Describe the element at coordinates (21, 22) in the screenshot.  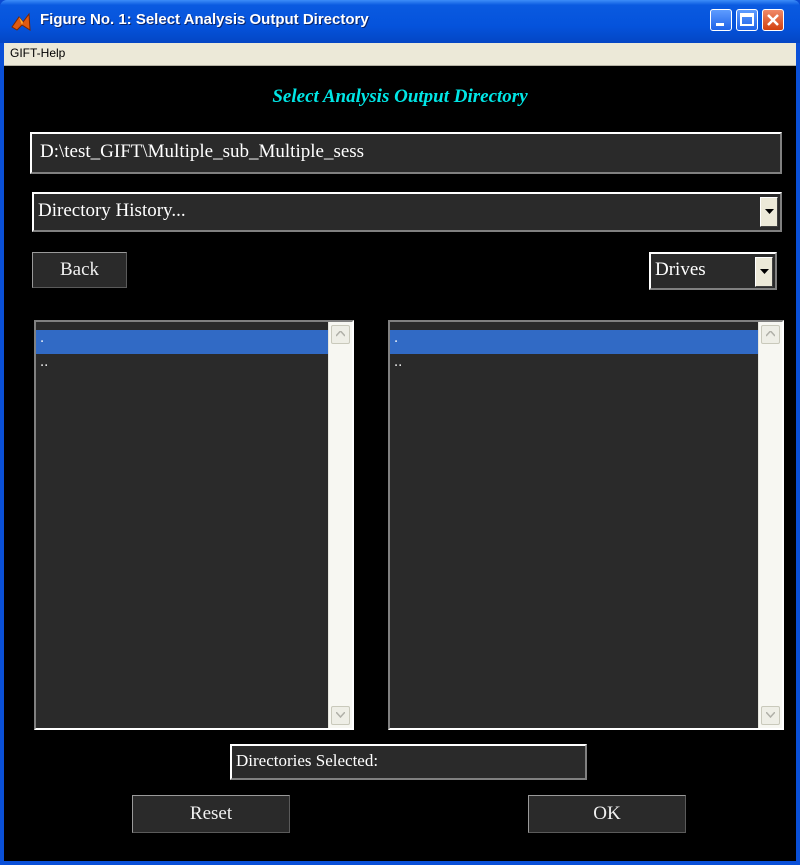
I see `matlab-logo-icon` at that location.